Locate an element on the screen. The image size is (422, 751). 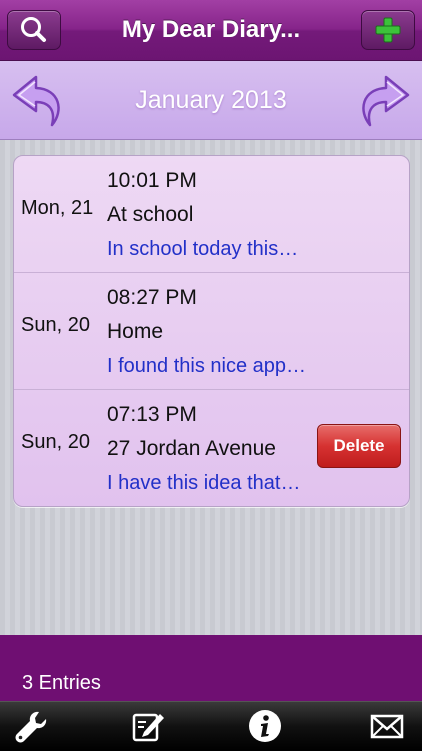
wrench-icon is located at coordinates (31, 727).